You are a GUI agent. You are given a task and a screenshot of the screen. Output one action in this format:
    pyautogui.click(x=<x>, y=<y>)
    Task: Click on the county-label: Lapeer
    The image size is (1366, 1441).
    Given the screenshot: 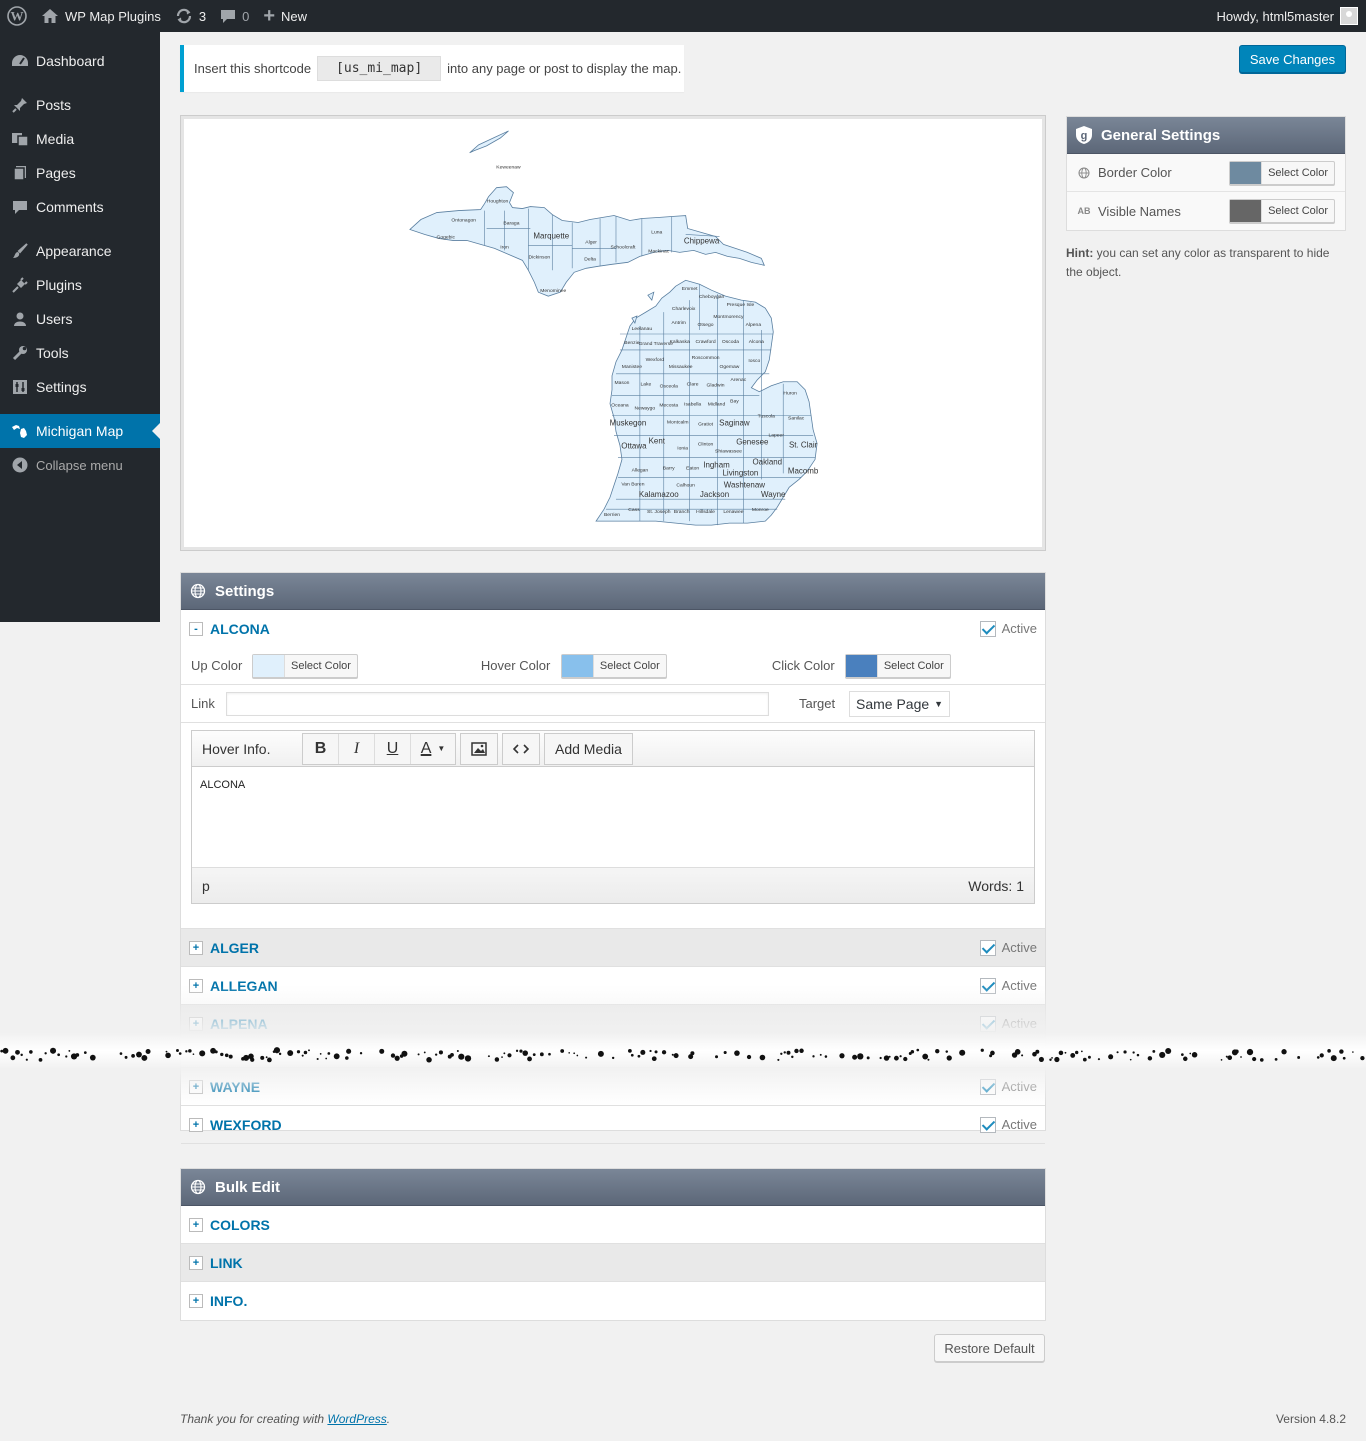 What is the action you would take?
    pyautogui.click(x=777, y=436)
    